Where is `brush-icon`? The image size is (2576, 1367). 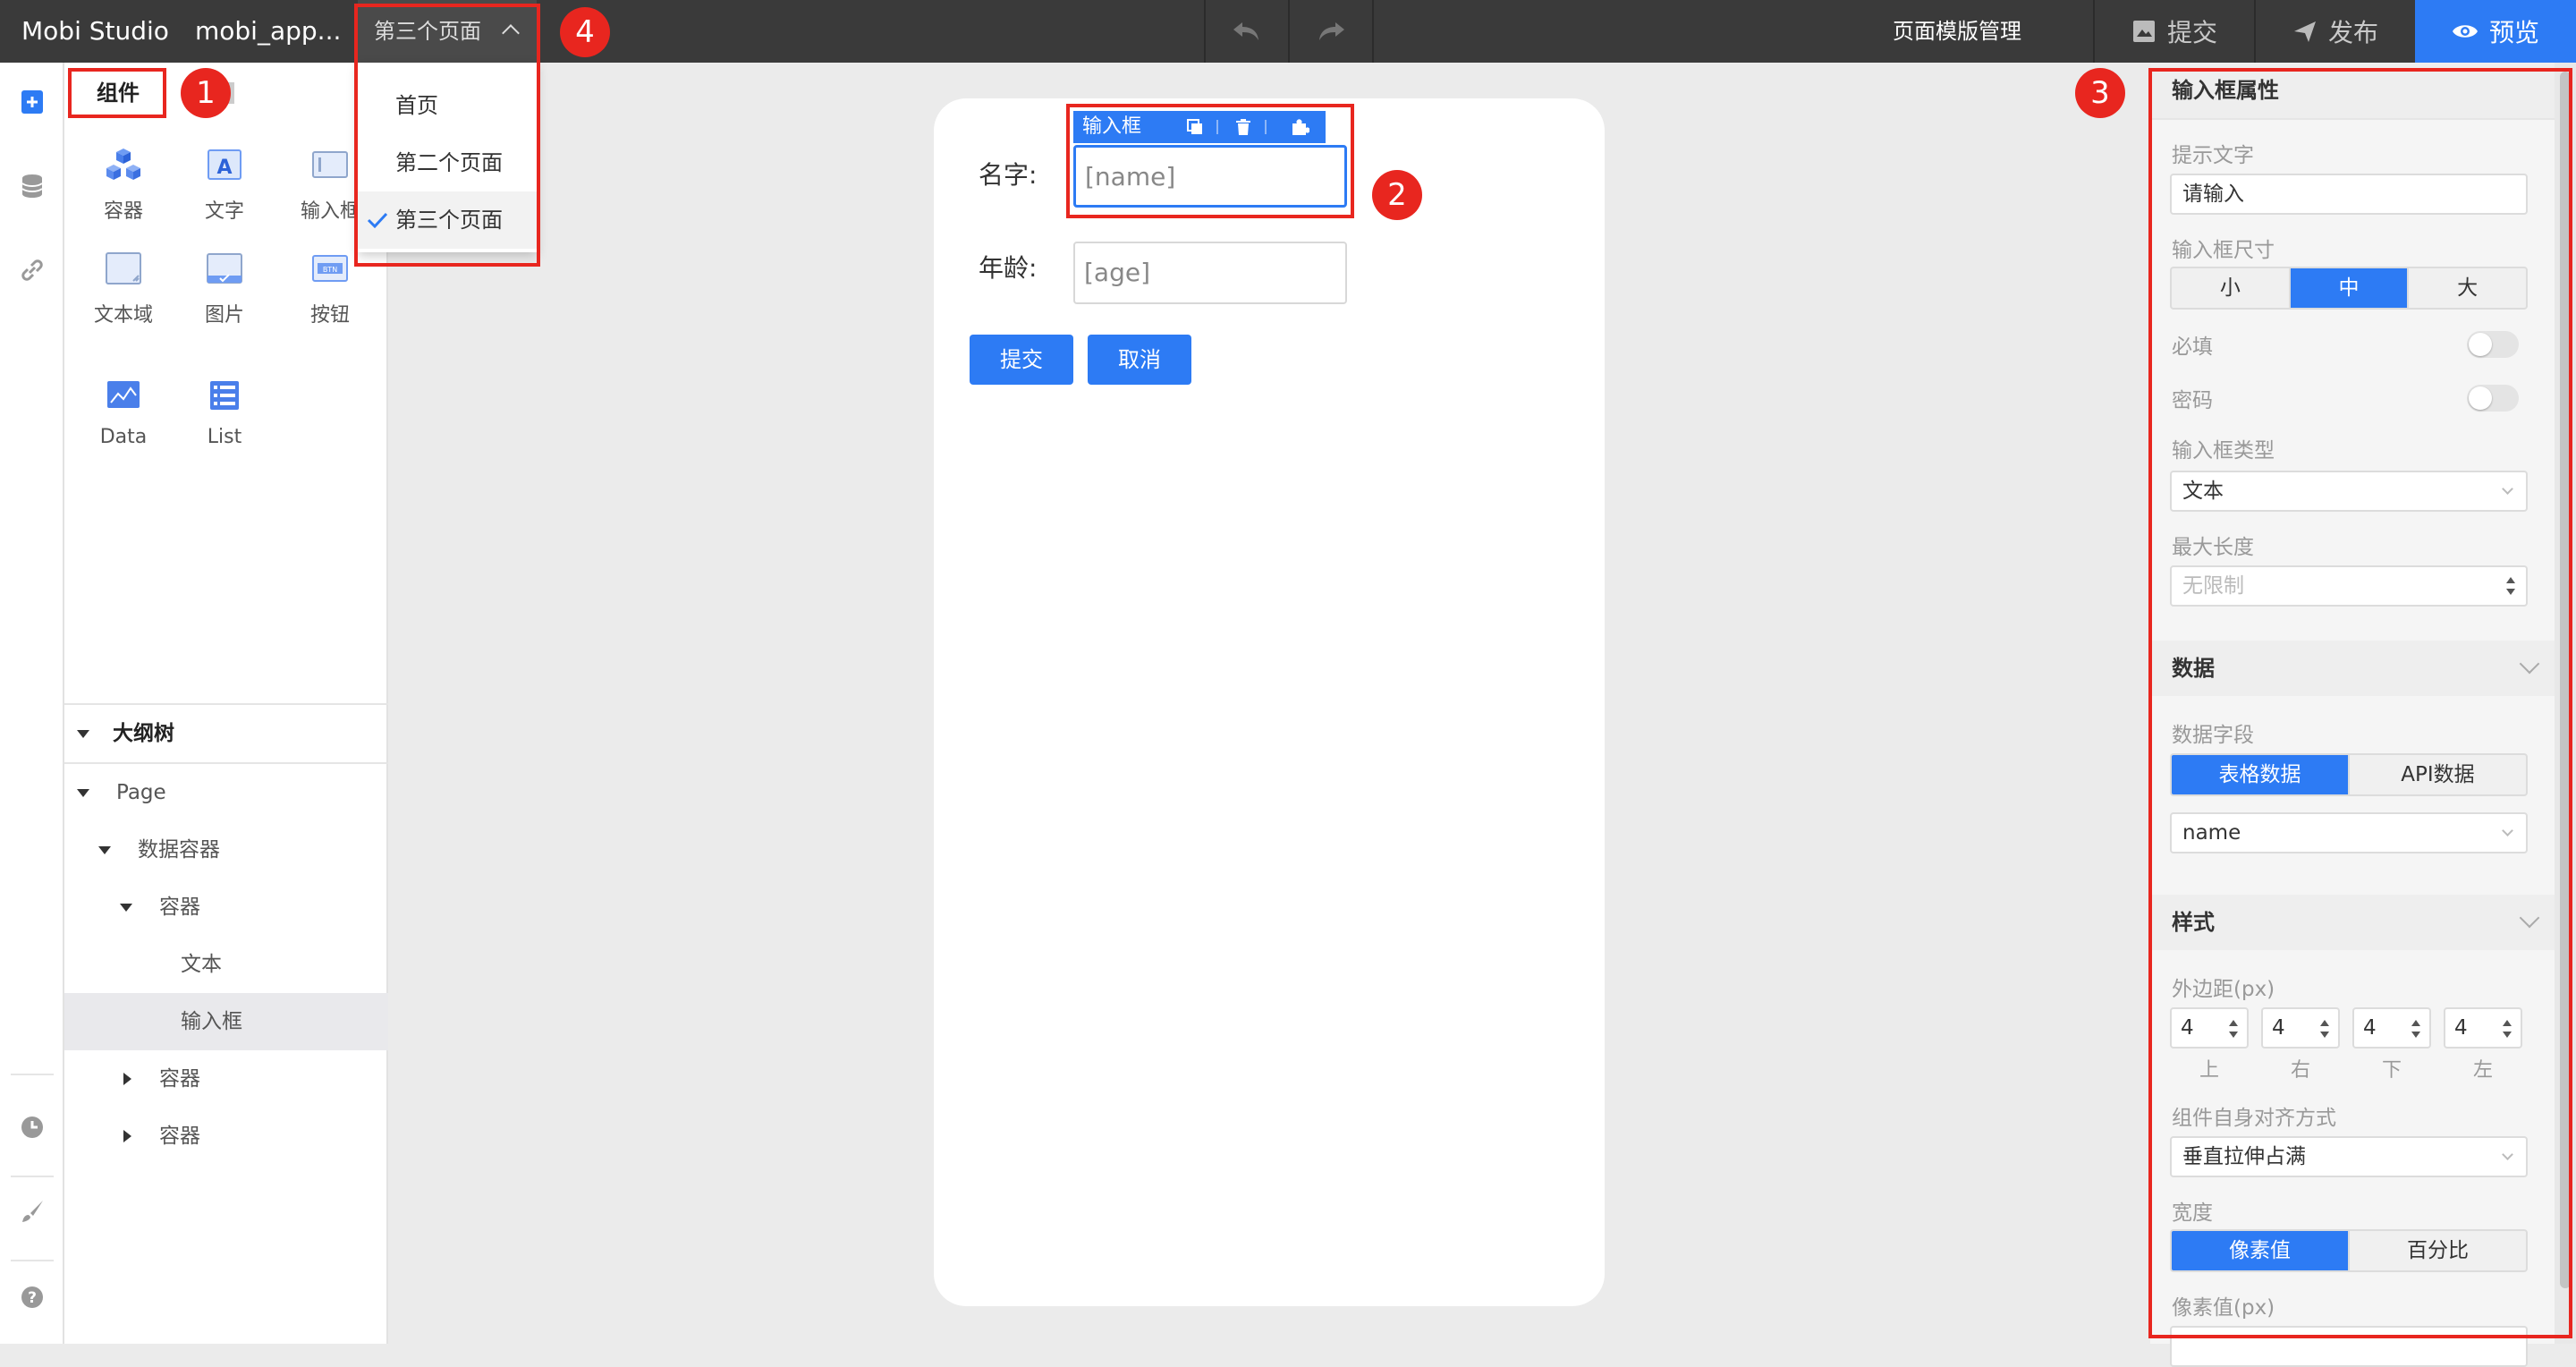 brush-icon is located at coordinates (32, 1211).